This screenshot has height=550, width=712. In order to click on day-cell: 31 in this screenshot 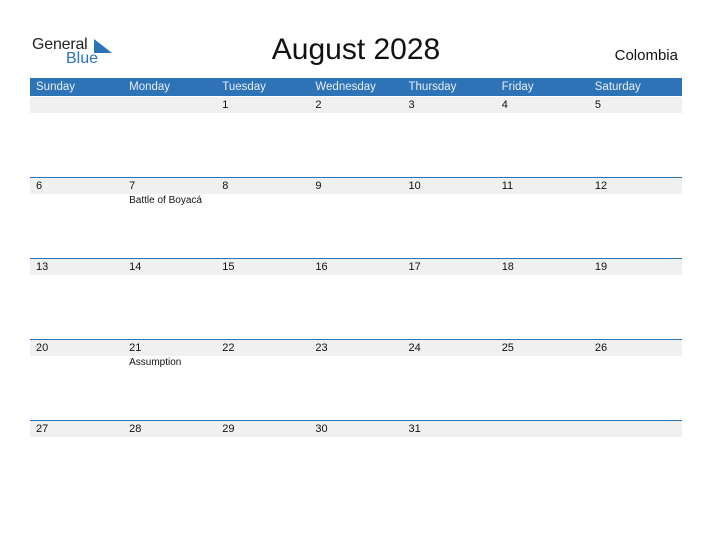, I will do `click(449, 461)`.